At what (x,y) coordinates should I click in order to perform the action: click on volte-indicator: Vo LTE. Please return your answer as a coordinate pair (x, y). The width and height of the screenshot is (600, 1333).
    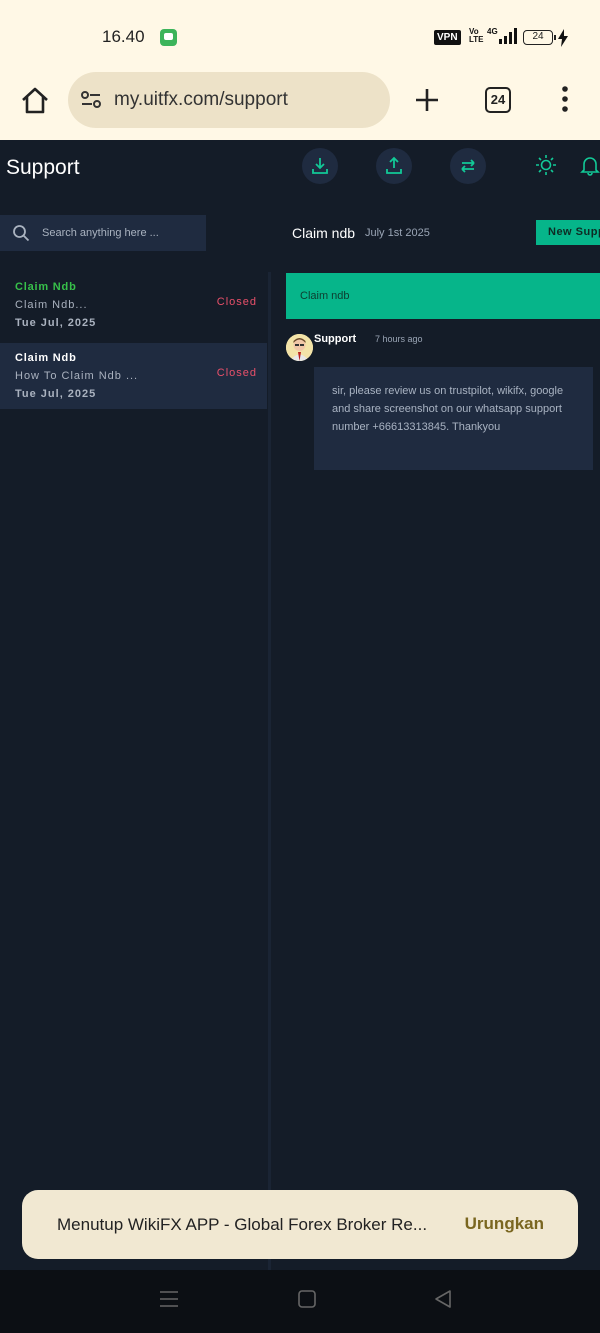
    Looking at the image, I should click on (476, 36).